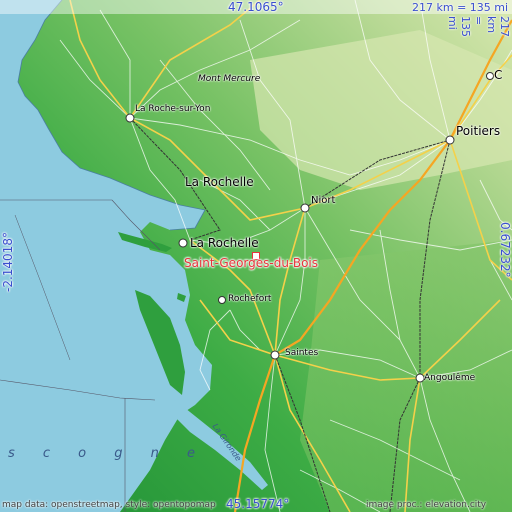 The height and width of the screenshot is (512, 512). Describe the element at coordinates (251, 263) in the screenshot. I see `highlight-label: Saint-Georges-du-Bois` at that location.